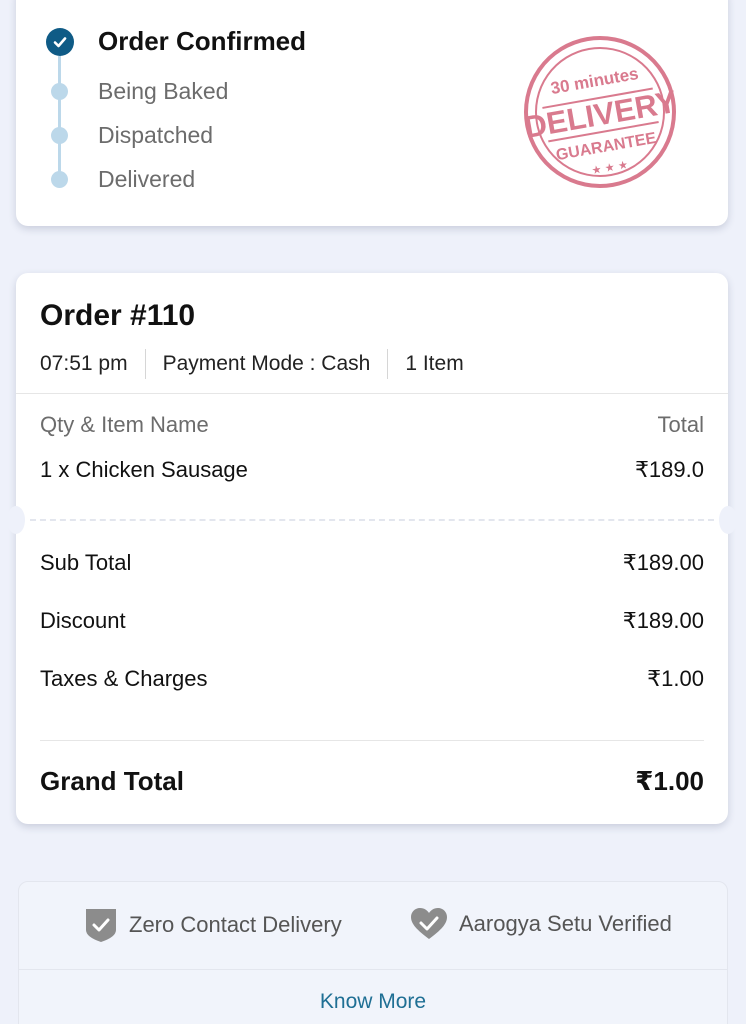 This screenshot has width=746, height=1024. I want to click on summary-row-subtotal: Sub Total ₹189.00, so click(372, 563).